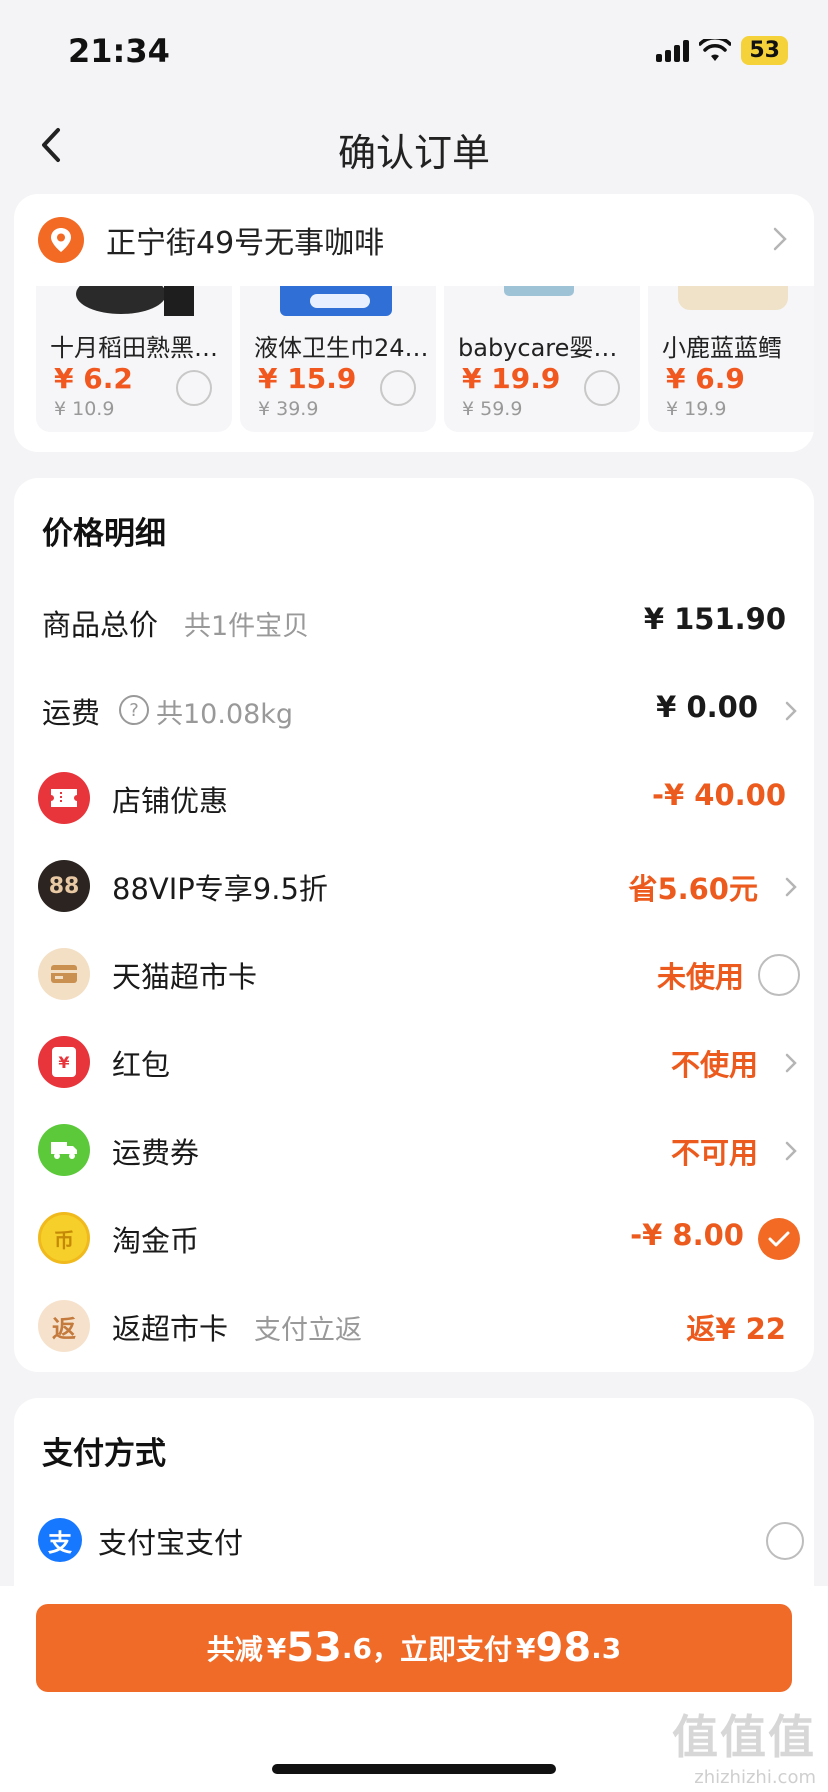 The image size is (828, 1792). Describe the element at coordinates (225, 714) in the screenshot. I see `row-sub: 共10.08kg` at that location.